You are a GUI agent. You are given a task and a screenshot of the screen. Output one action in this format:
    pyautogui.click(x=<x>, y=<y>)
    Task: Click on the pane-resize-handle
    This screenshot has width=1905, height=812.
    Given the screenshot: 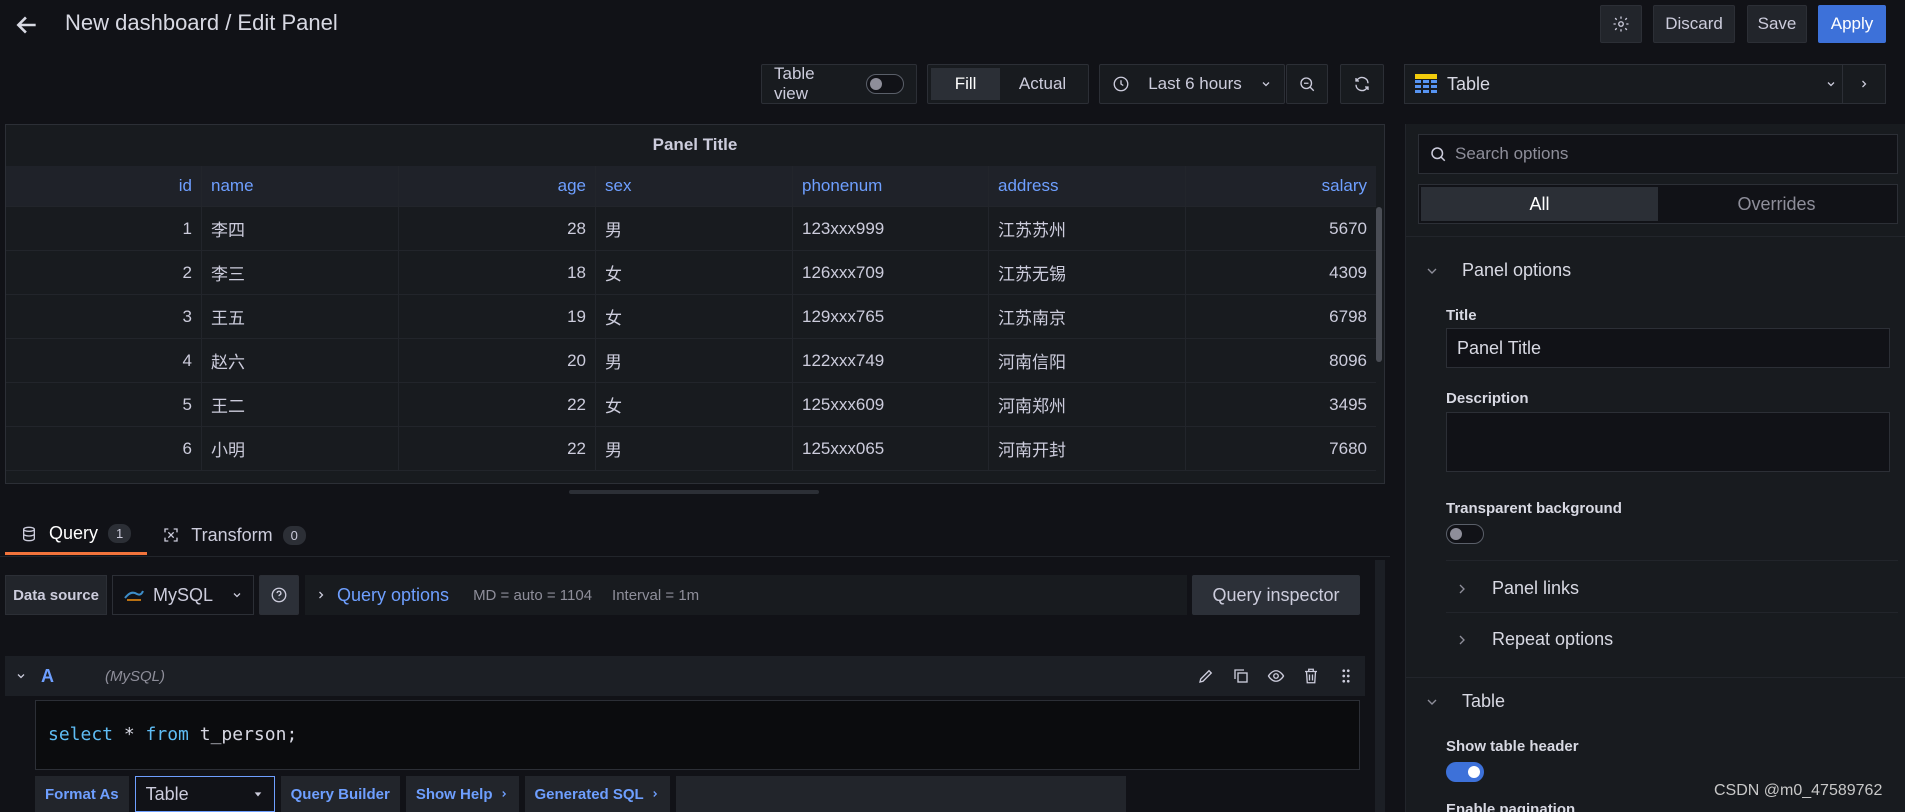 What is the action you would take?
    pyautogui.click(x=694, y=492)
    